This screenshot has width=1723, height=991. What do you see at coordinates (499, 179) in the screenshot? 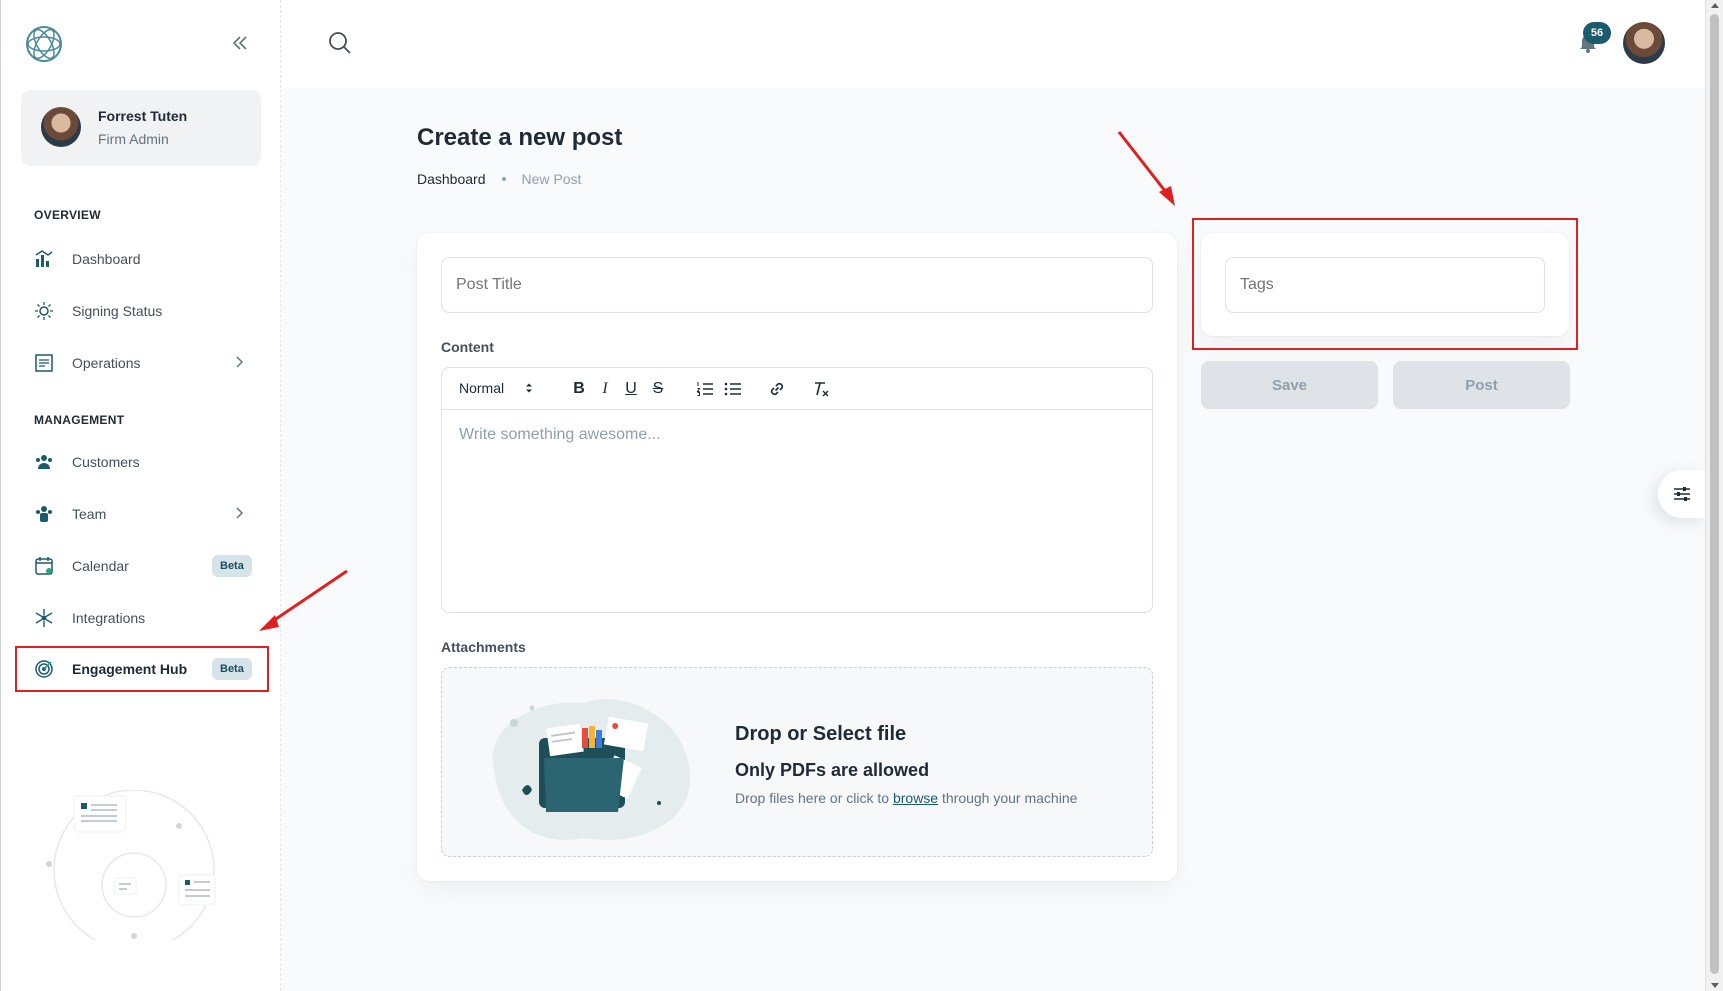
I see `breadcrumb: Dashboard New Post` at bounding box center [499, 179].